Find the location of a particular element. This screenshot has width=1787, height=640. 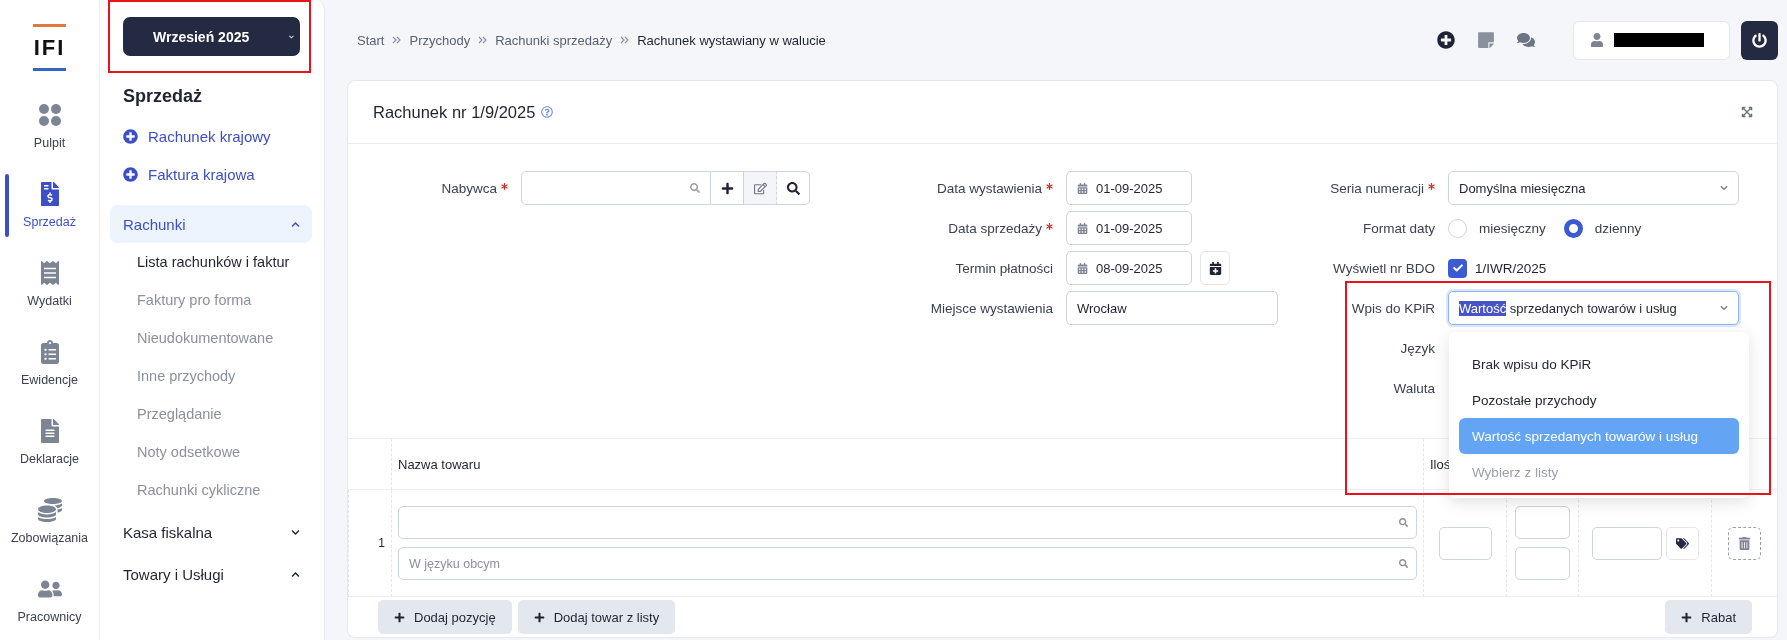

column-header: Iloś is located at coordinates (1440, 464).